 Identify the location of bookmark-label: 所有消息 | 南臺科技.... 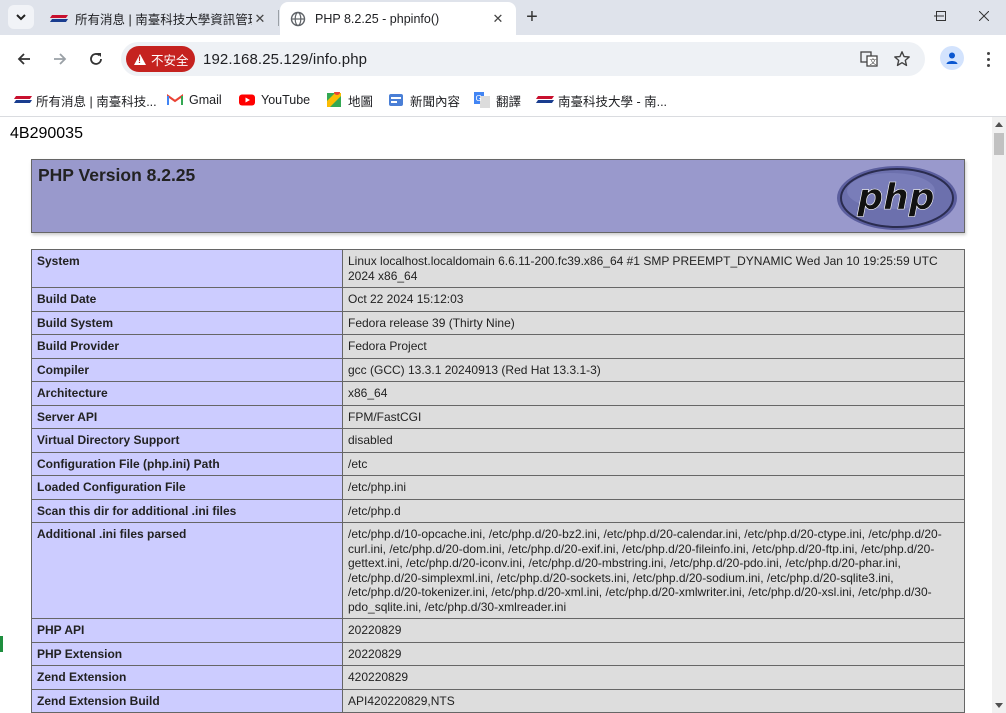
(96, 101).